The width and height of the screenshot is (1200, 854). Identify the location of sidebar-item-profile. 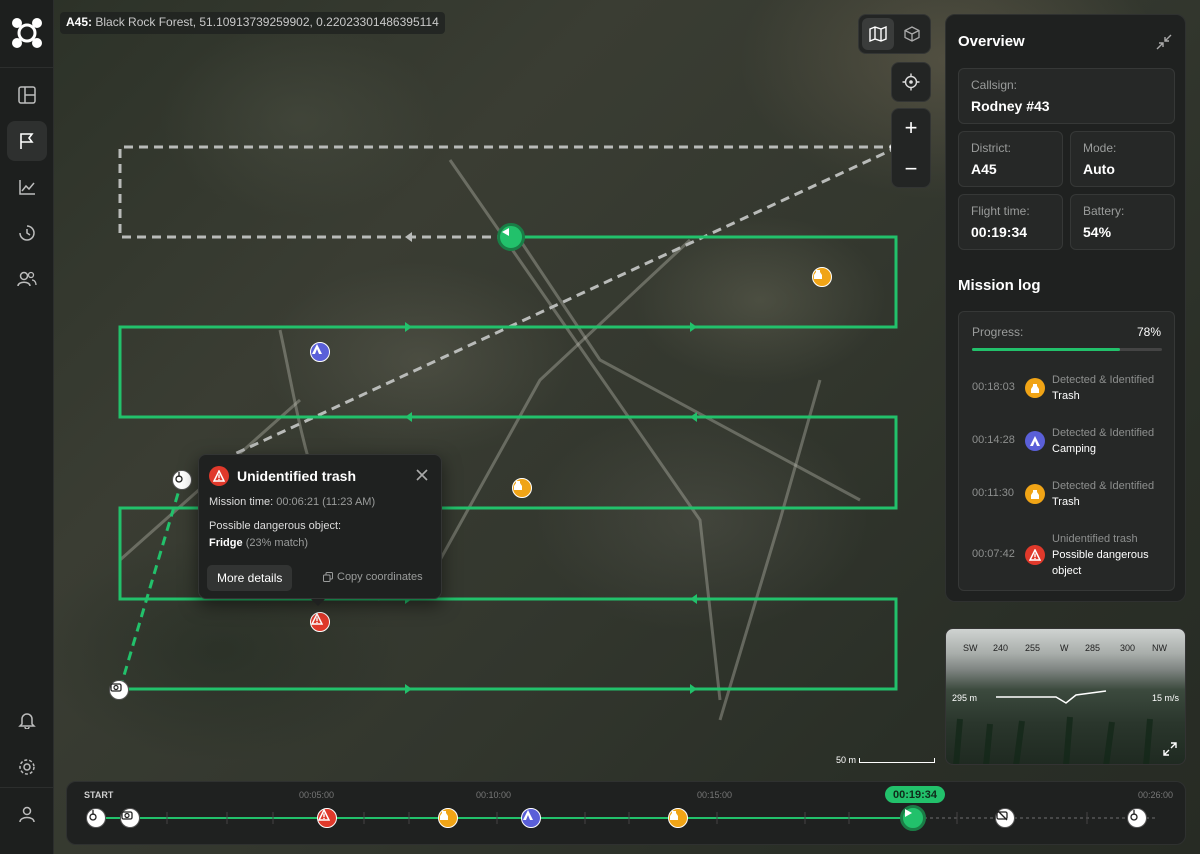
(27, 814).